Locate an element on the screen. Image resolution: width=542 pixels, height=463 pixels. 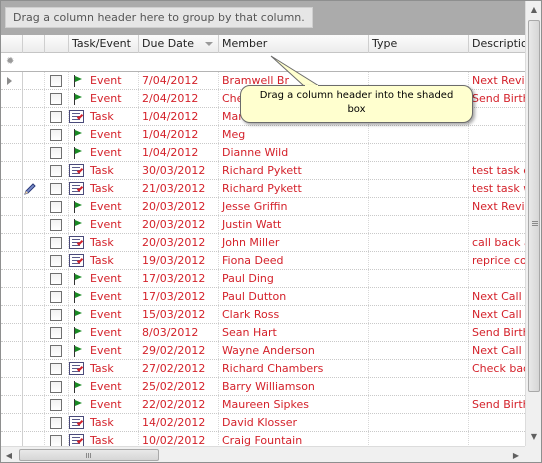
scroll-left-icon: ◀ is located at coordinates (9, 454).